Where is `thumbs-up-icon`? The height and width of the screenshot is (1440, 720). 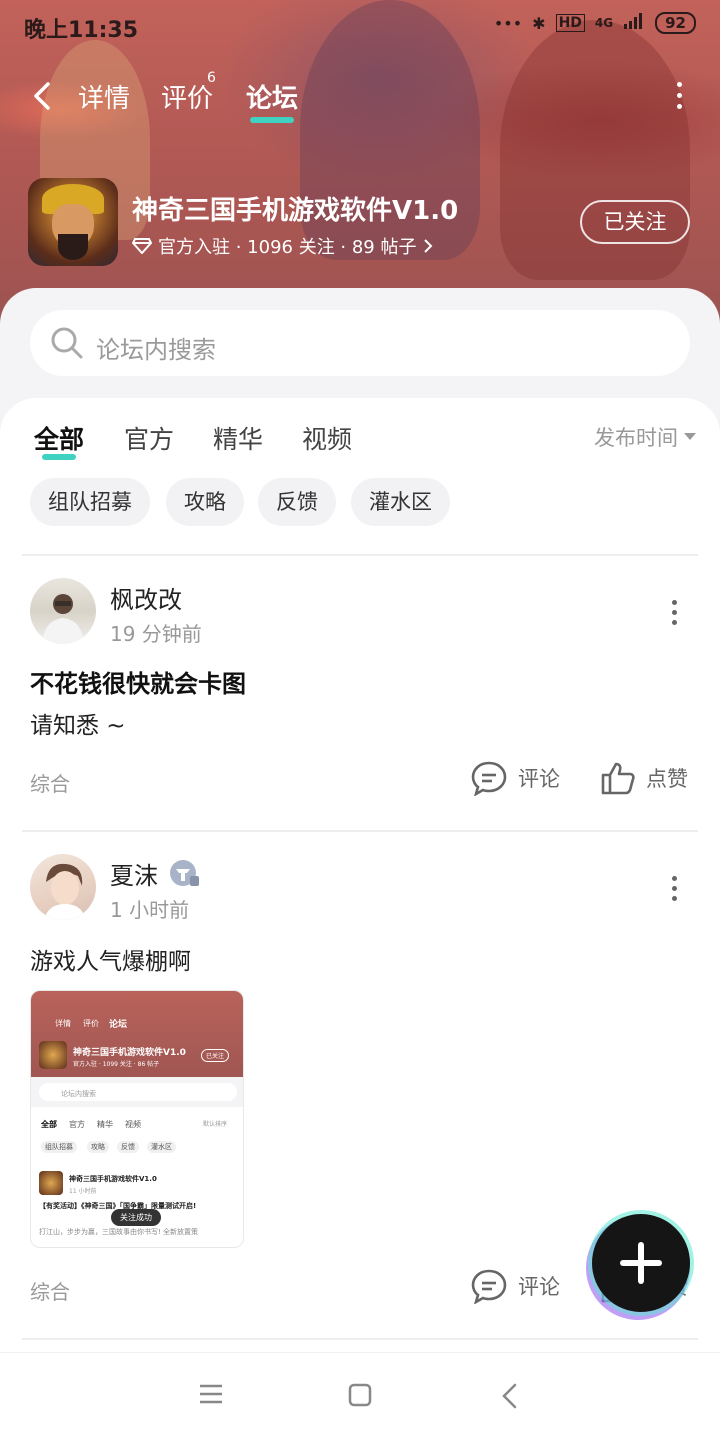
thumbs-up-icon is located at coordinates (618, 778).